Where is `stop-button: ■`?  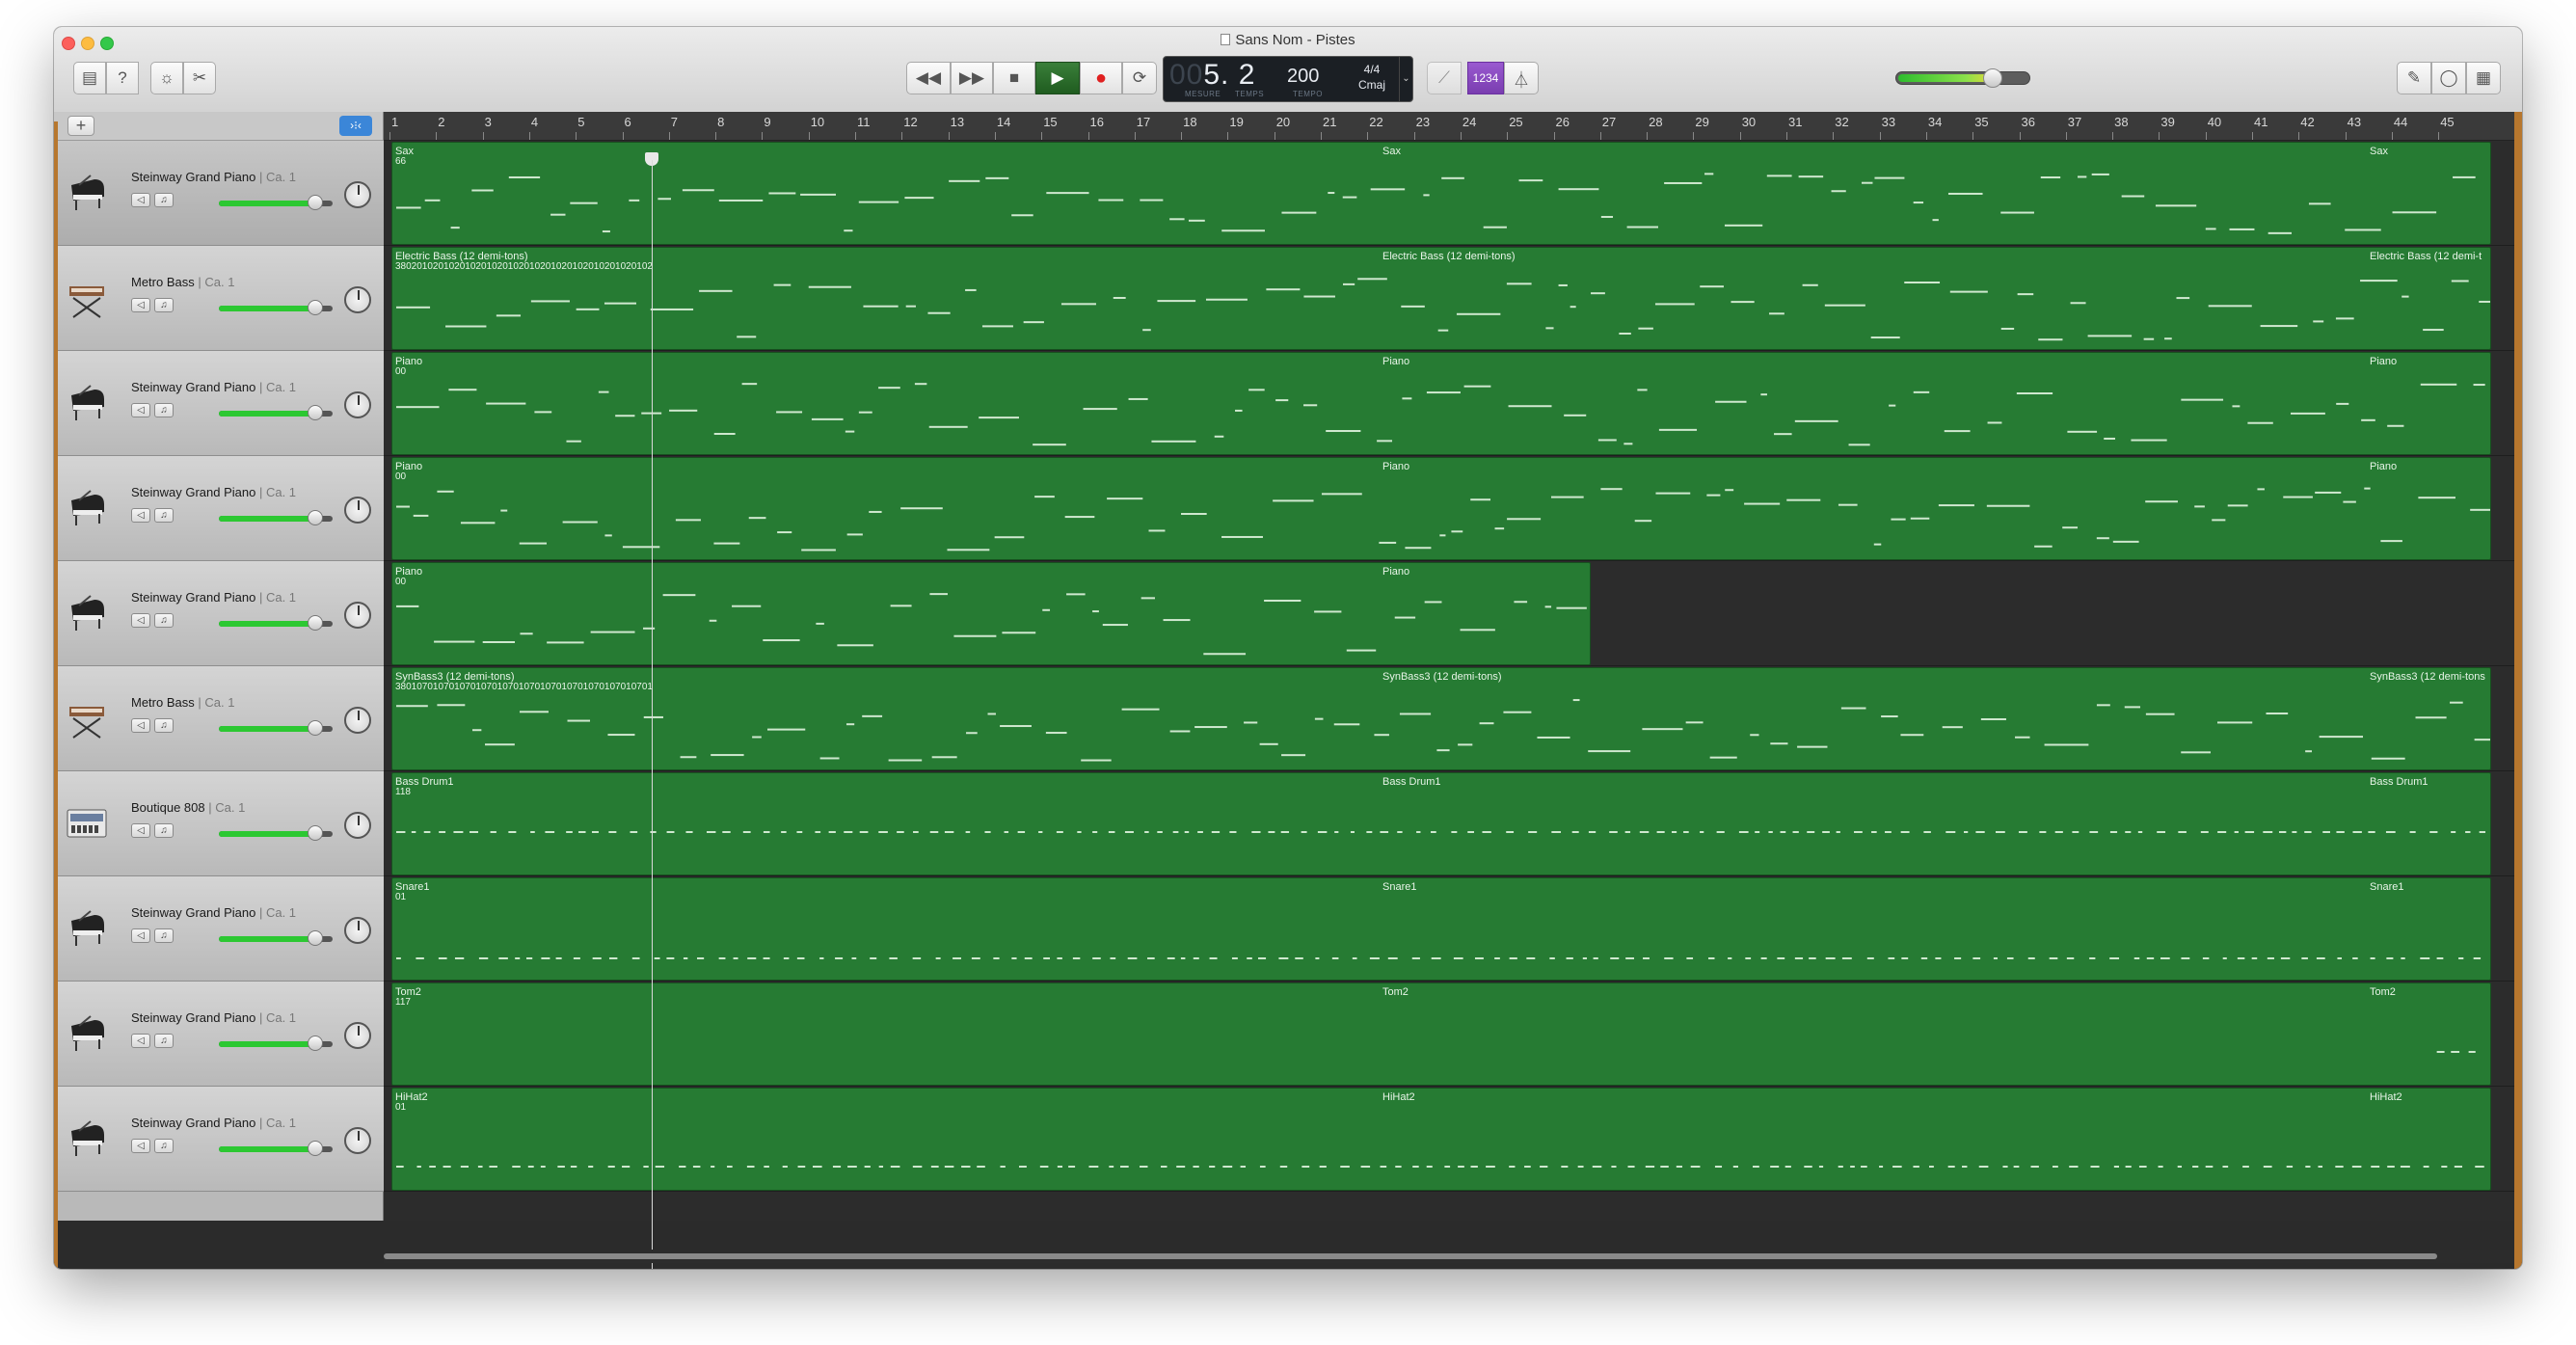 stop-button: ■ is located at coordinates (1014, 78).